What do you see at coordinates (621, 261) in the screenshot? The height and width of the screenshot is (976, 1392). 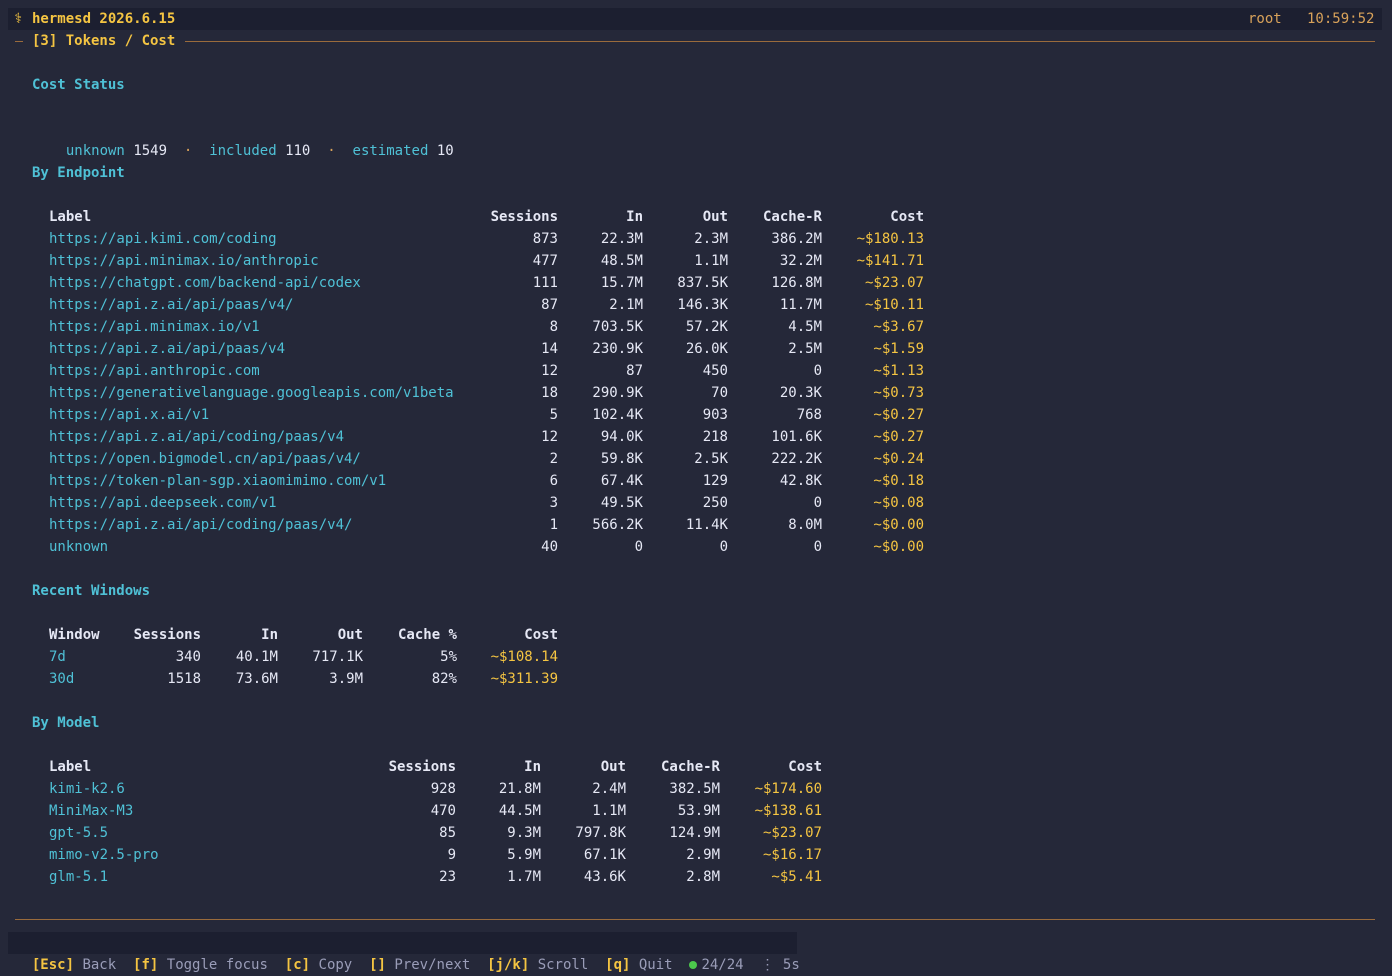 I see `table-cell: 48.5M` at bounding box center [621, 261].